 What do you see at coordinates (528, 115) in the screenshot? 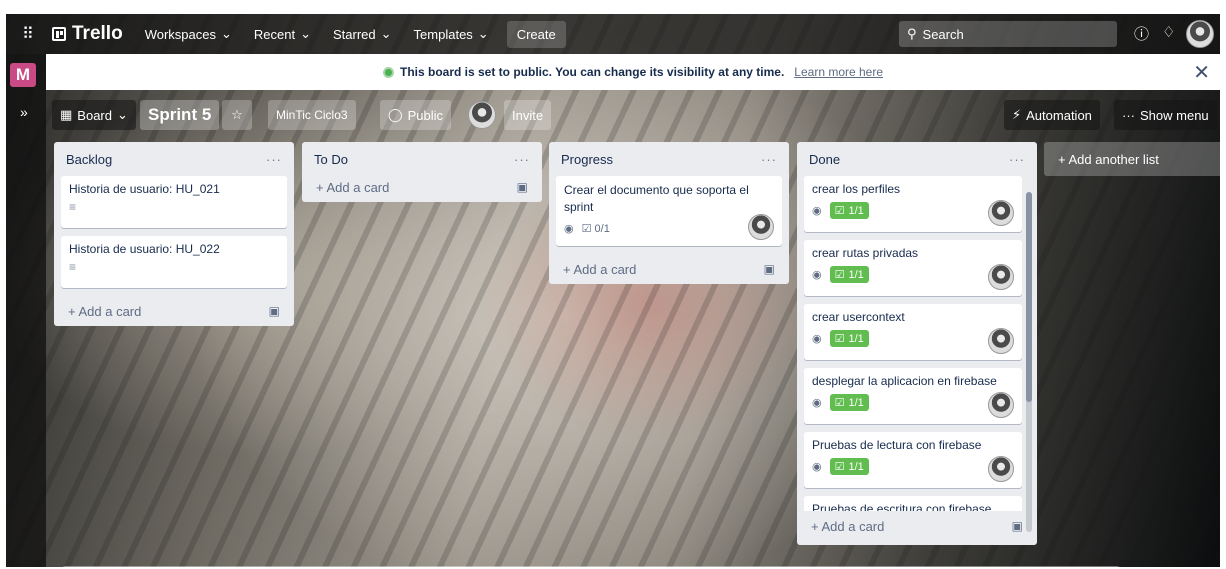
I see `invite-button: Invite` at bounding box center [528, 115].